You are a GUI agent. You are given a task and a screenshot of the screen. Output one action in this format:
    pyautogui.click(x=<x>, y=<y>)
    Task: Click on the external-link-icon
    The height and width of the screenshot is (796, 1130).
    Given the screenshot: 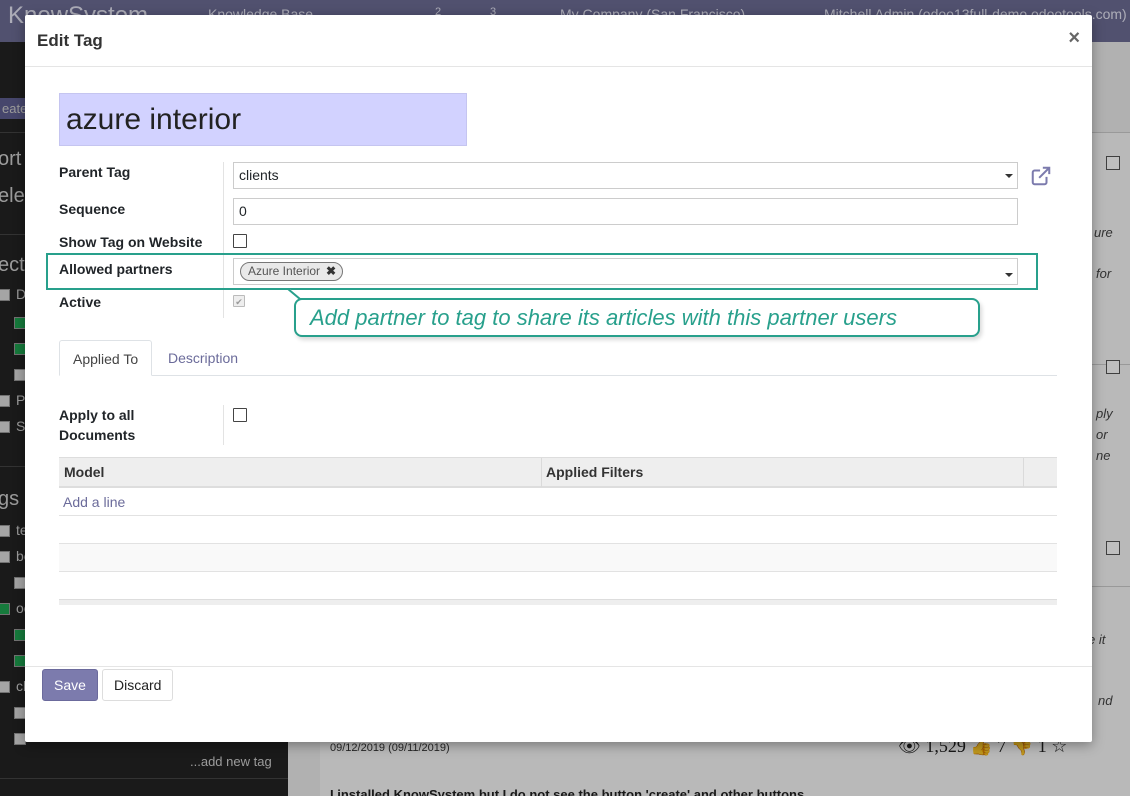 What is the action you would take?
    pyautogui.click(x=1041, y=176)
    